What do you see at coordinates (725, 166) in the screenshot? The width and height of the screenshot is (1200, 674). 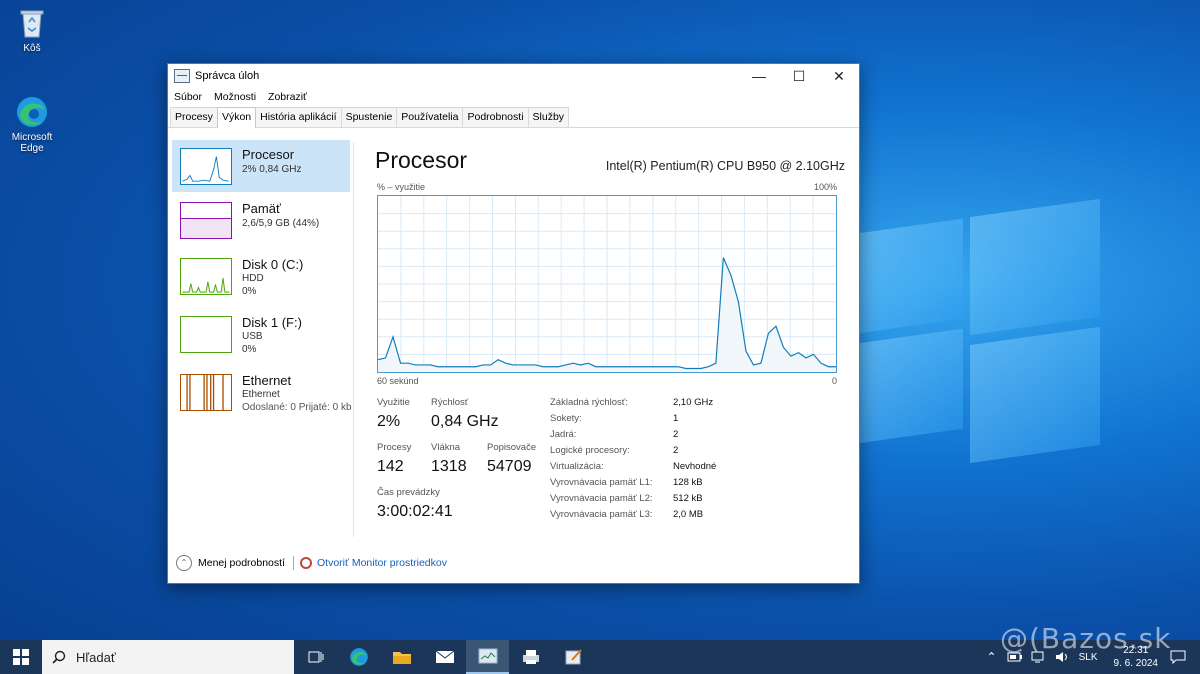 I see `cpu-model: Intel(R) Pentium(R) CPU B950 @ 2.10GHz` at bounding box center [725, 166].